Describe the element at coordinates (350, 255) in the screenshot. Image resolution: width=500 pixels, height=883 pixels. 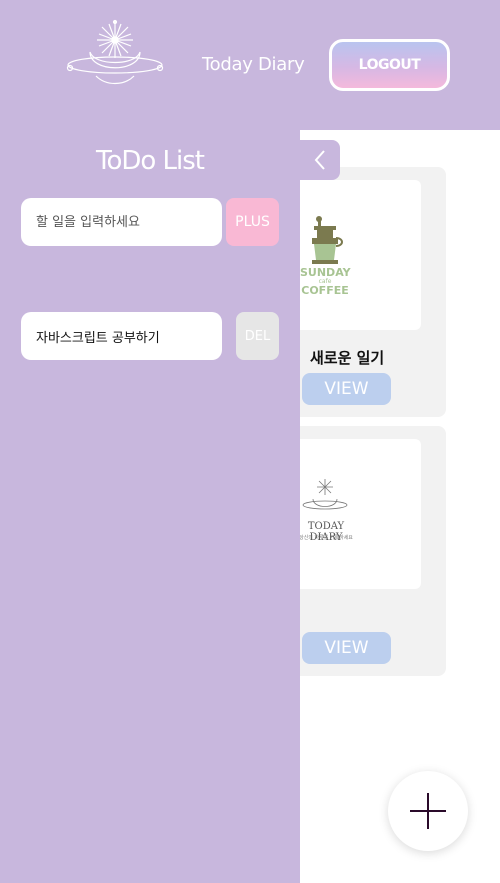
I see `card-thumbnail: SUNDAY cafe COFFEE` at that location.